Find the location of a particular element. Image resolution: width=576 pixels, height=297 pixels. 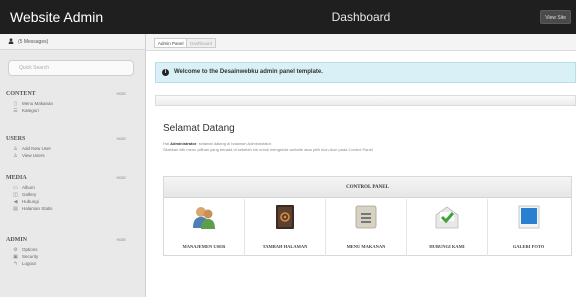

section-title: MEDIA is located at coordinates (16, 178).